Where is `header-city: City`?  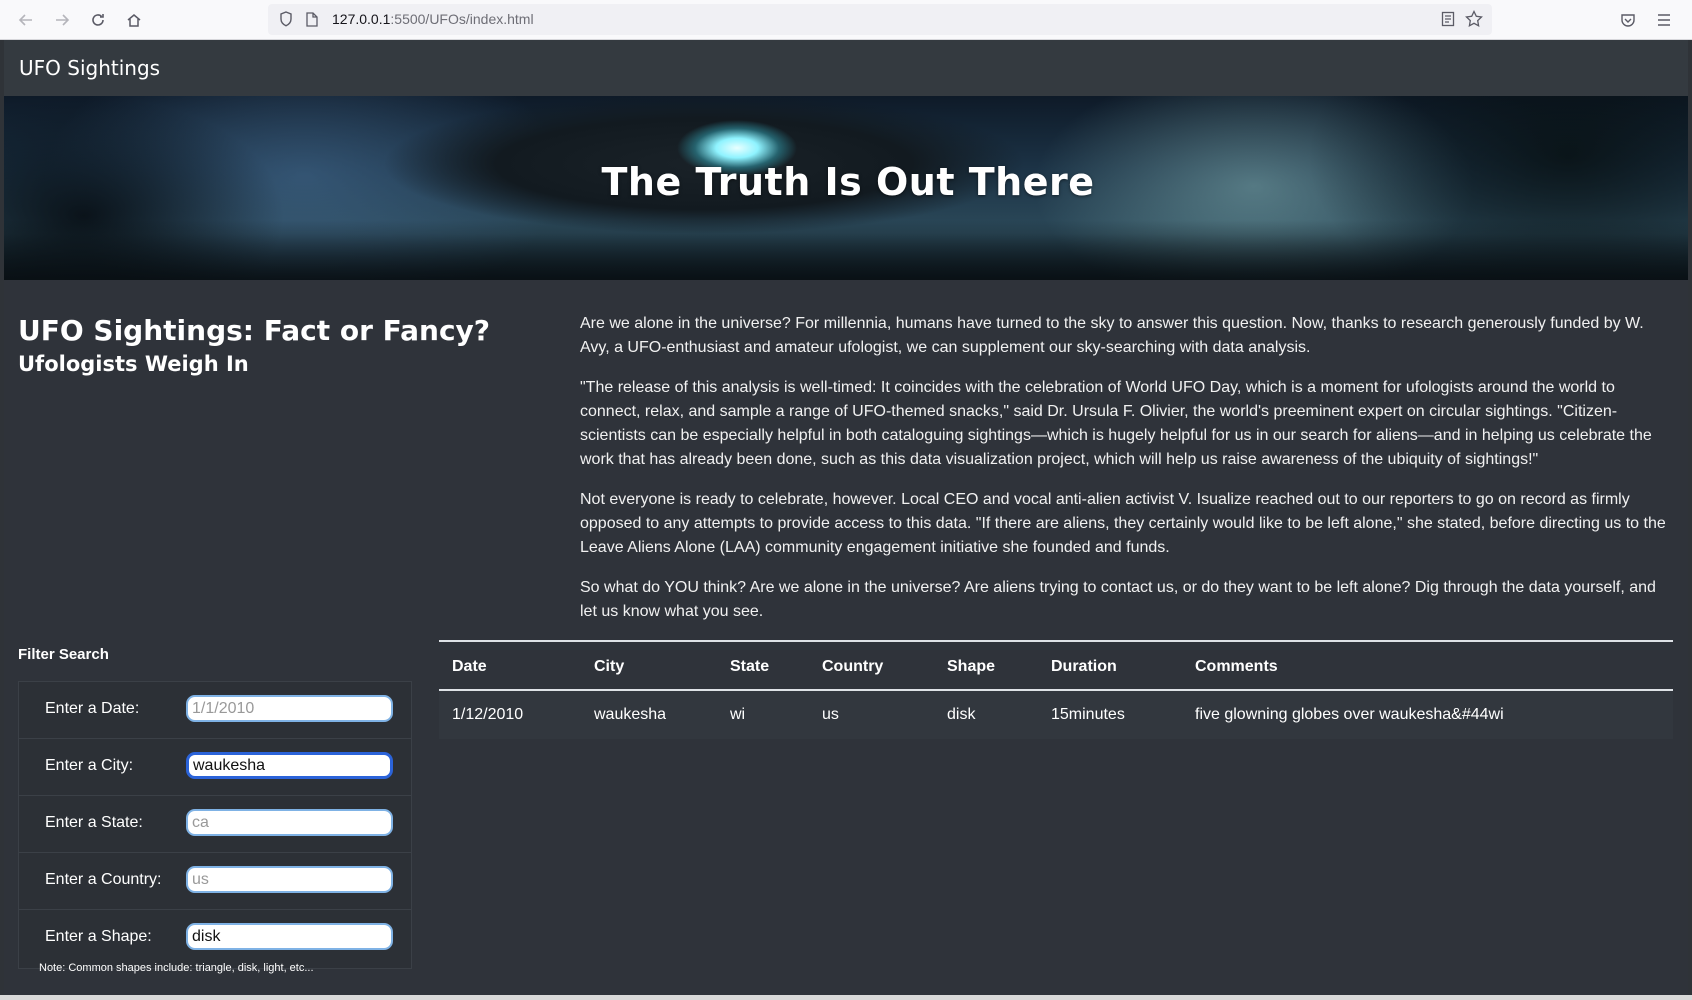
header-city: City is located at coordinates (609, 666).